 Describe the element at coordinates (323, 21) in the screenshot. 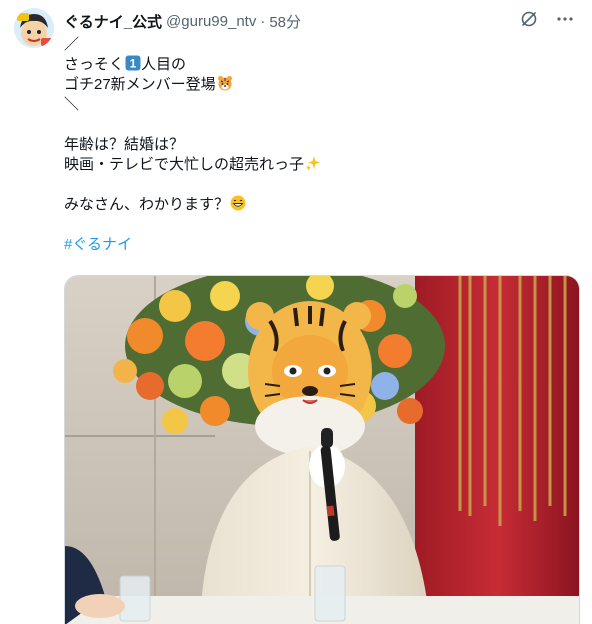

I see `tweet-header: ぐるナイ_公式 @guru99_ntv · 58分` at that location.